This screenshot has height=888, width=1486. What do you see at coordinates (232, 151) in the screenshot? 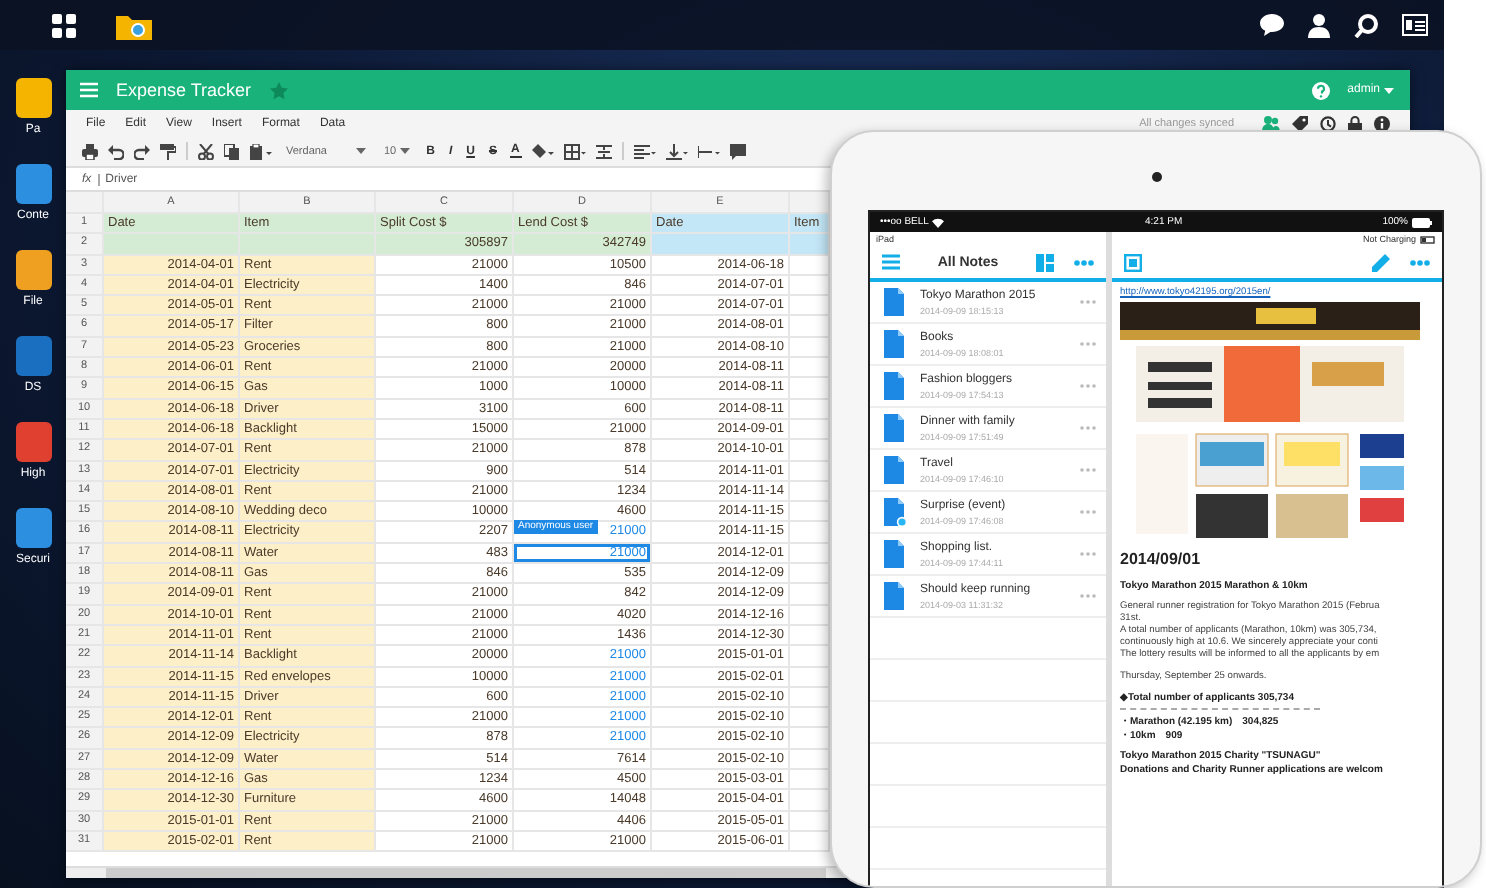
I see `copy-icon` at bounding box center [232, 151].